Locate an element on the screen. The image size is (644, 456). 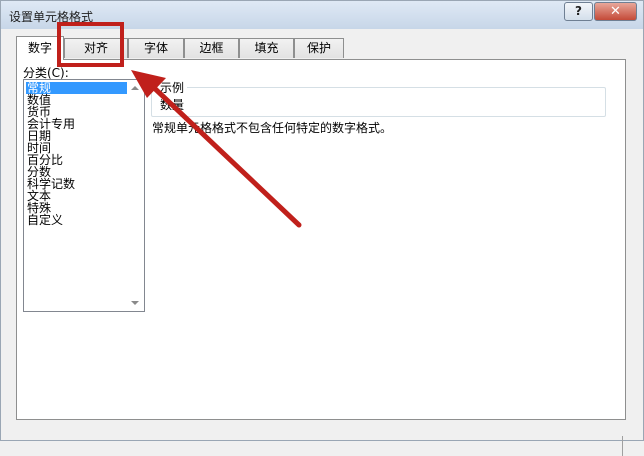
tab-protection: 保护 is located at coordinates (319, 48).